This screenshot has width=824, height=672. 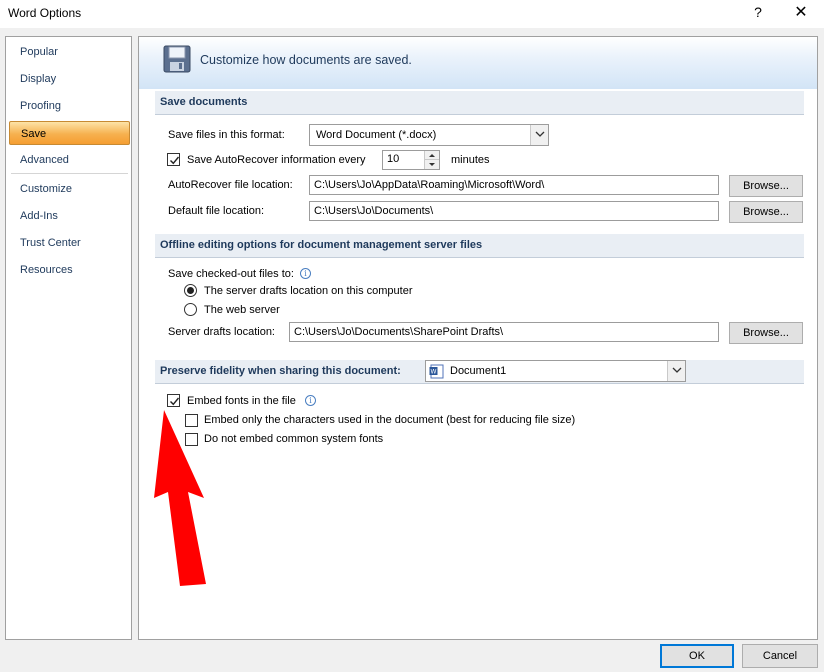 What do you see at coordinates (69, 79) in the screenshot?
I see `sidebar-item-display: Display` at bounding box center [69, 79].